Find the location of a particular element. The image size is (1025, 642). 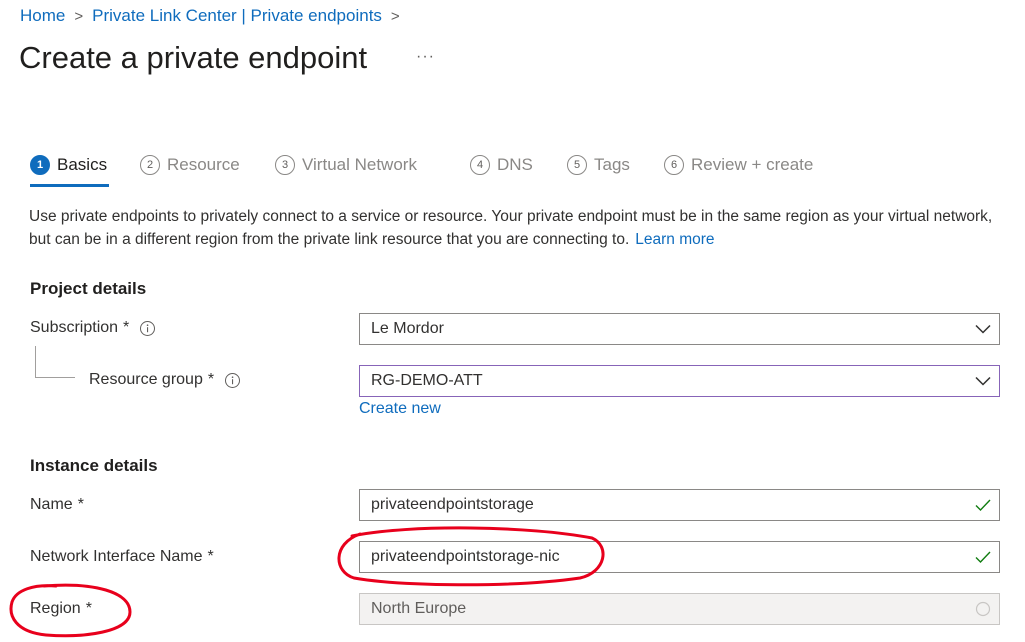

tab-basics: 1 Basics is located at coordinates (68, 165).